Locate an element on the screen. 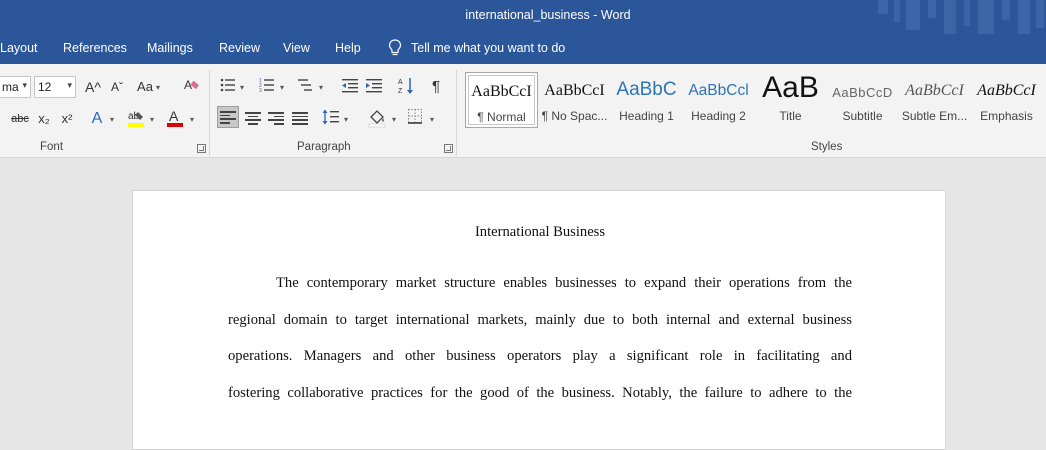 Image resolution: width=1046 pixels, height=450 pixels. style-sample: AaBbC is located at coordinates (646, 89).